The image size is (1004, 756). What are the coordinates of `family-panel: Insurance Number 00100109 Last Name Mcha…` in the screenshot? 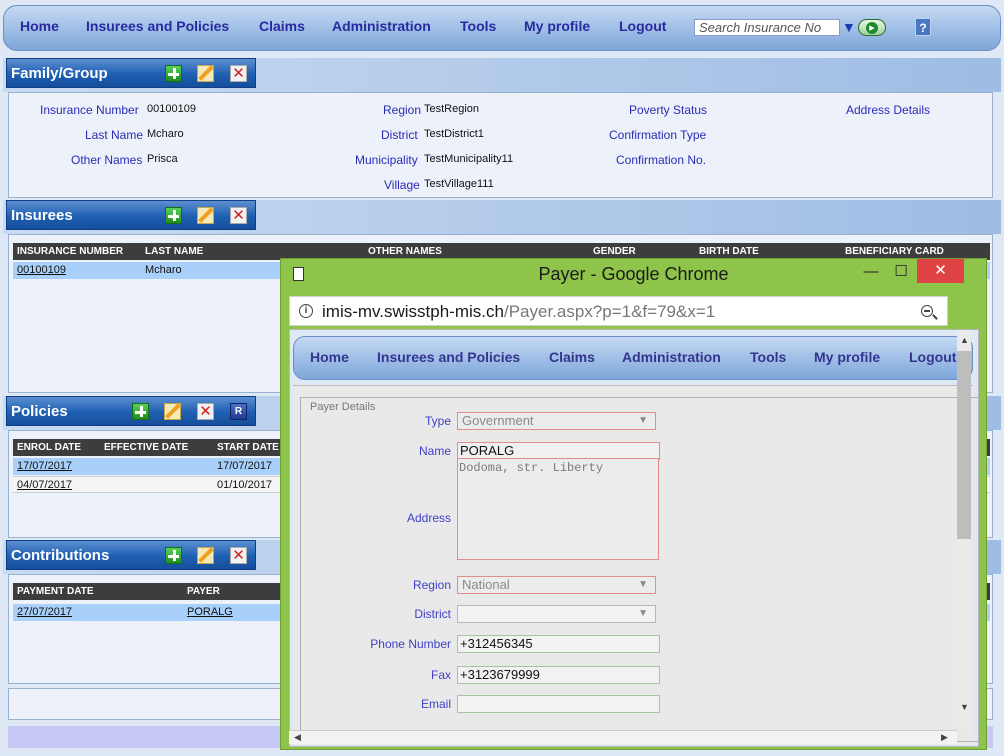 It's located at (500, 145).